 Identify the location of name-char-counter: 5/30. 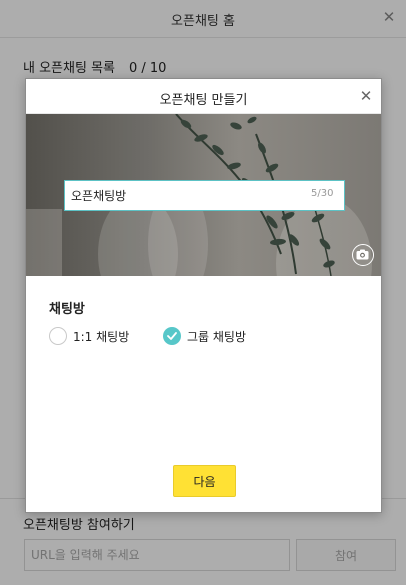
(322, 193).